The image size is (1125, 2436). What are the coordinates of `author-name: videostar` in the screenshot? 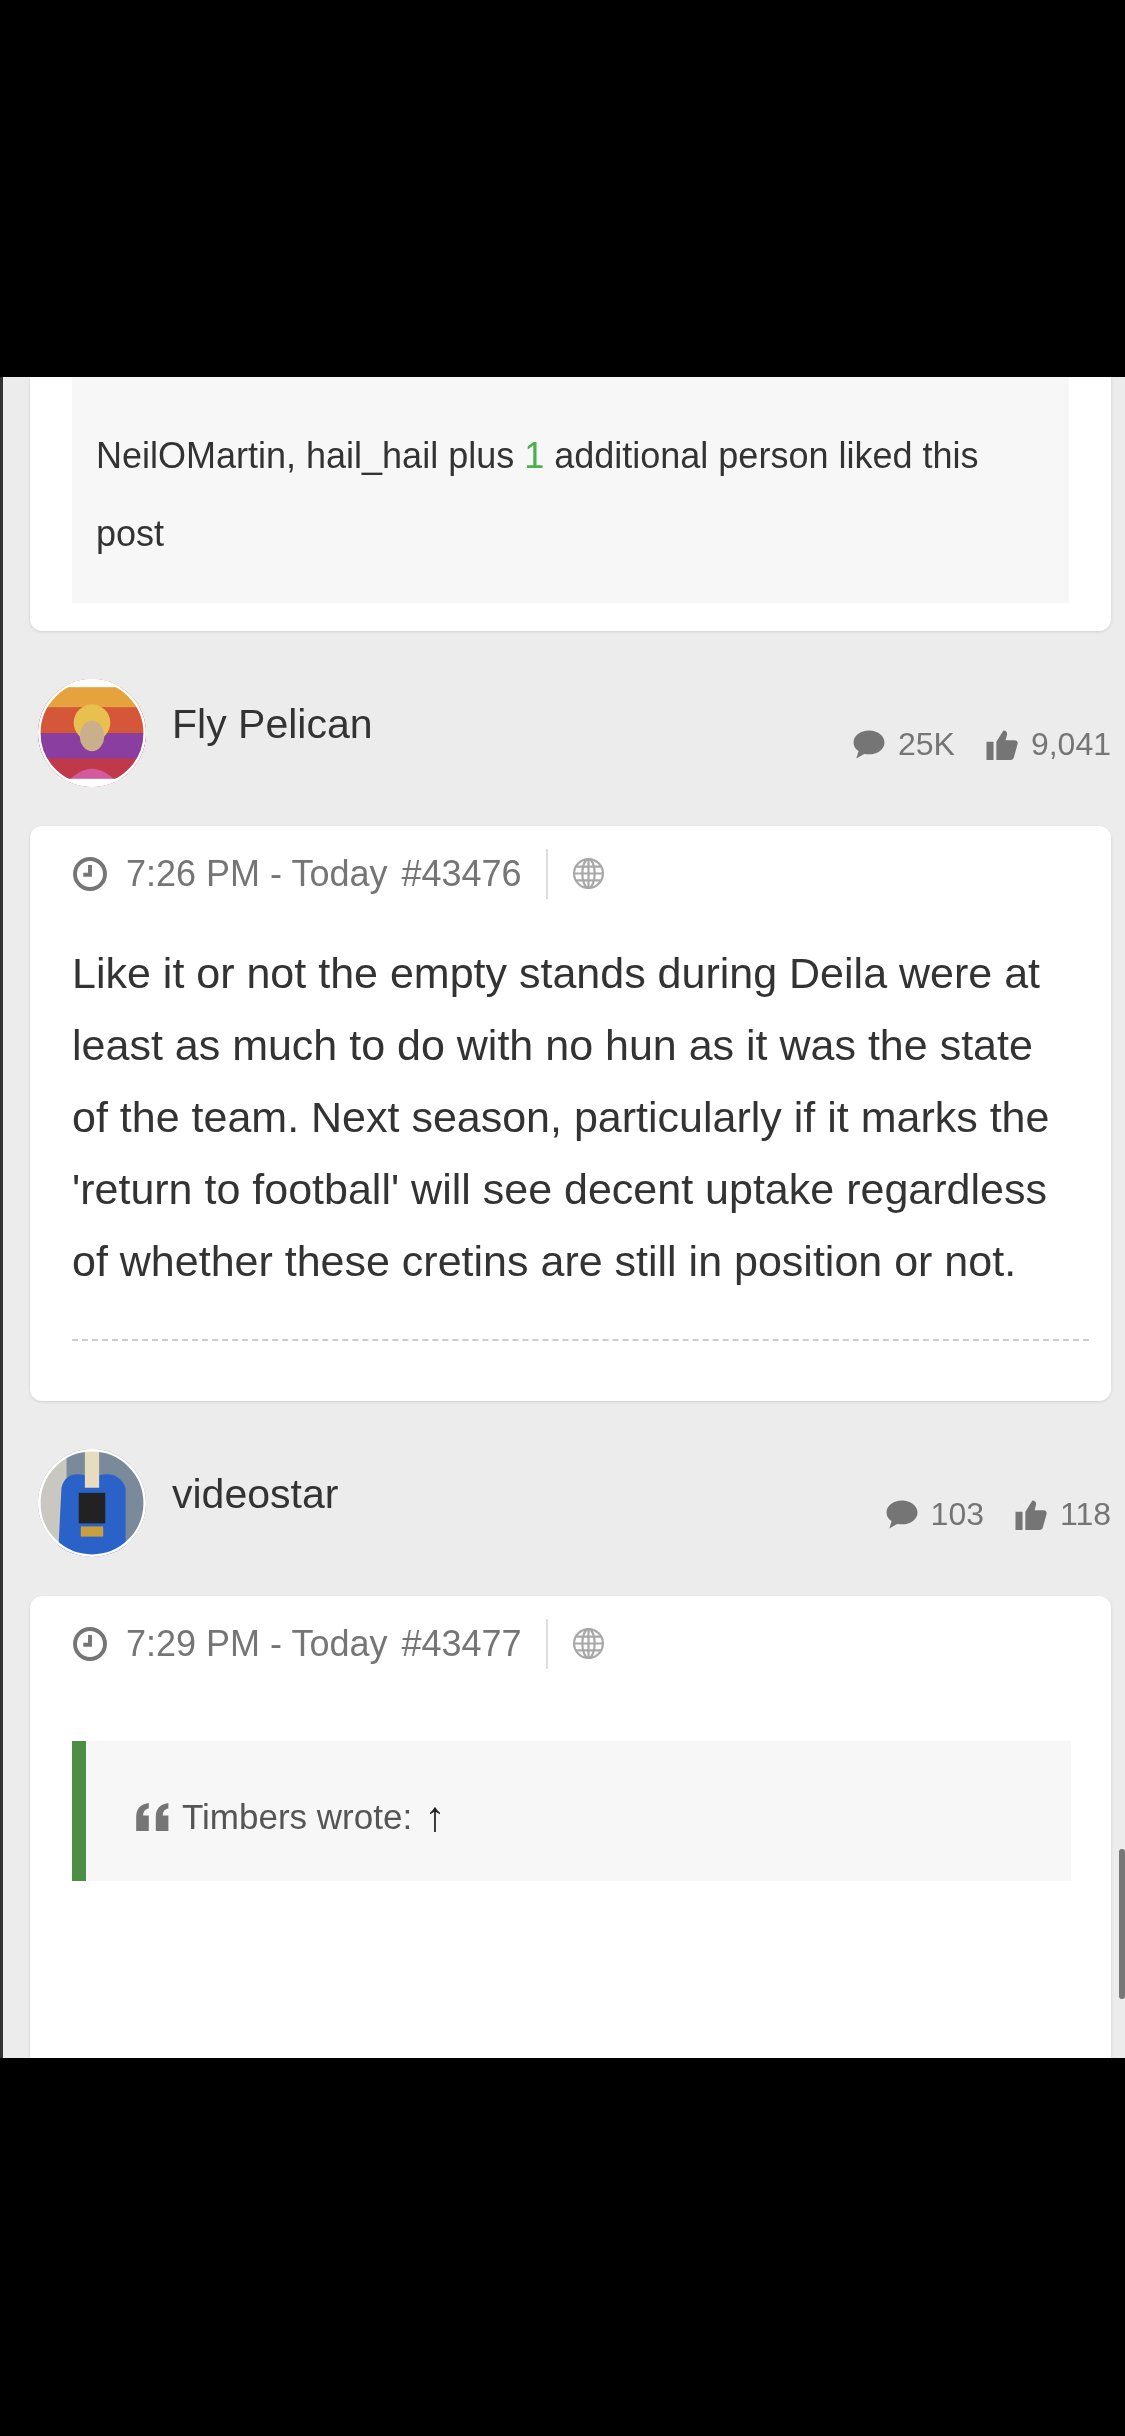 It's located at (255, 1494).